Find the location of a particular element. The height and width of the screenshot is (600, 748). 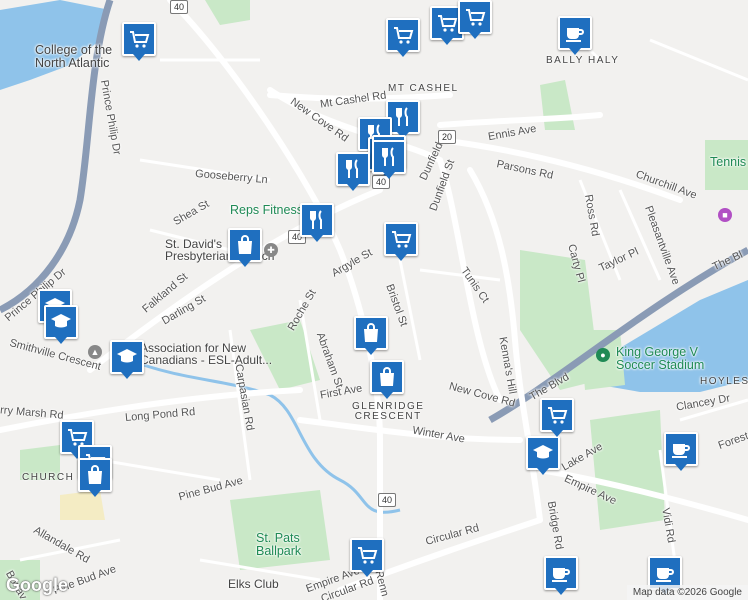

label-mt-cashel: MT CASHEL is located at coordinates (423, 88).